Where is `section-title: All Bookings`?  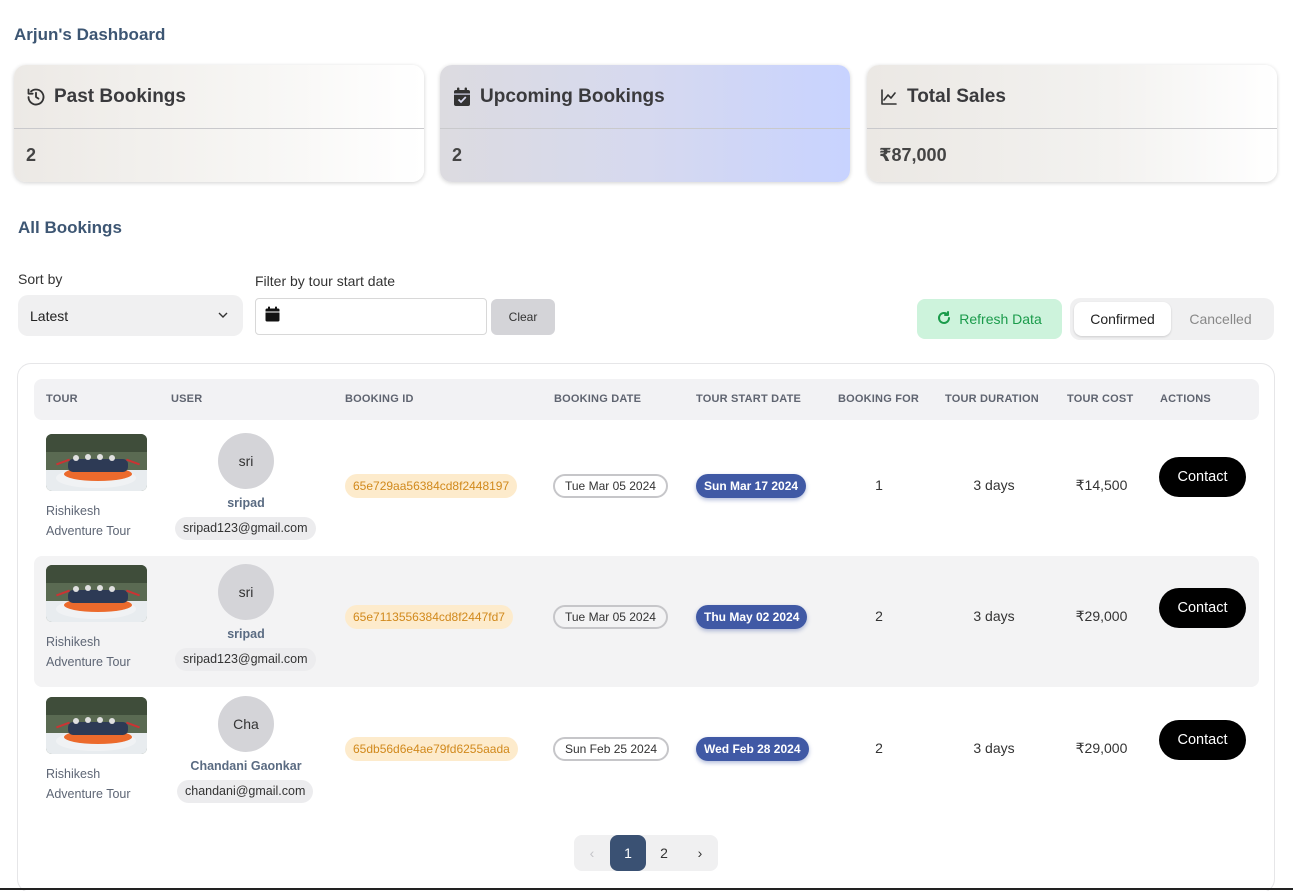
section-title: All Bookings is located at coordinates (70, 227).